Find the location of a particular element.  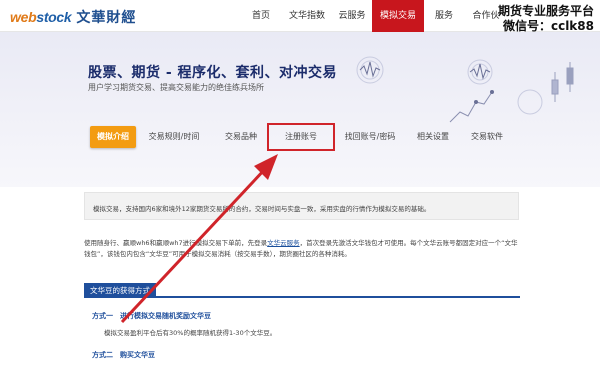

method2-title: 方式二 购买文华豆 is located at coordinates (123, 355).